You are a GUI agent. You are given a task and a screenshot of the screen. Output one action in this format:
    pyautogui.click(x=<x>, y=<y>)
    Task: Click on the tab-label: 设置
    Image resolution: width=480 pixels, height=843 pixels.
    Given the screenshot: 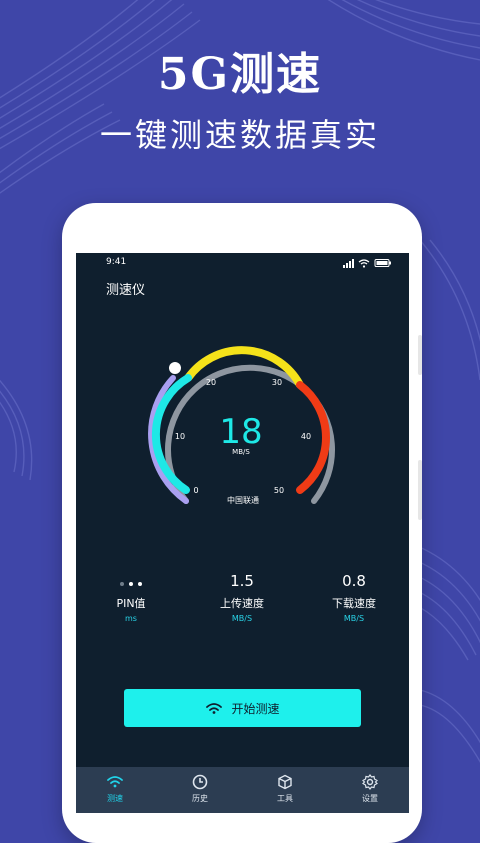 What is the action you would take?
    pyautogui.click(x=370, y=798)
    